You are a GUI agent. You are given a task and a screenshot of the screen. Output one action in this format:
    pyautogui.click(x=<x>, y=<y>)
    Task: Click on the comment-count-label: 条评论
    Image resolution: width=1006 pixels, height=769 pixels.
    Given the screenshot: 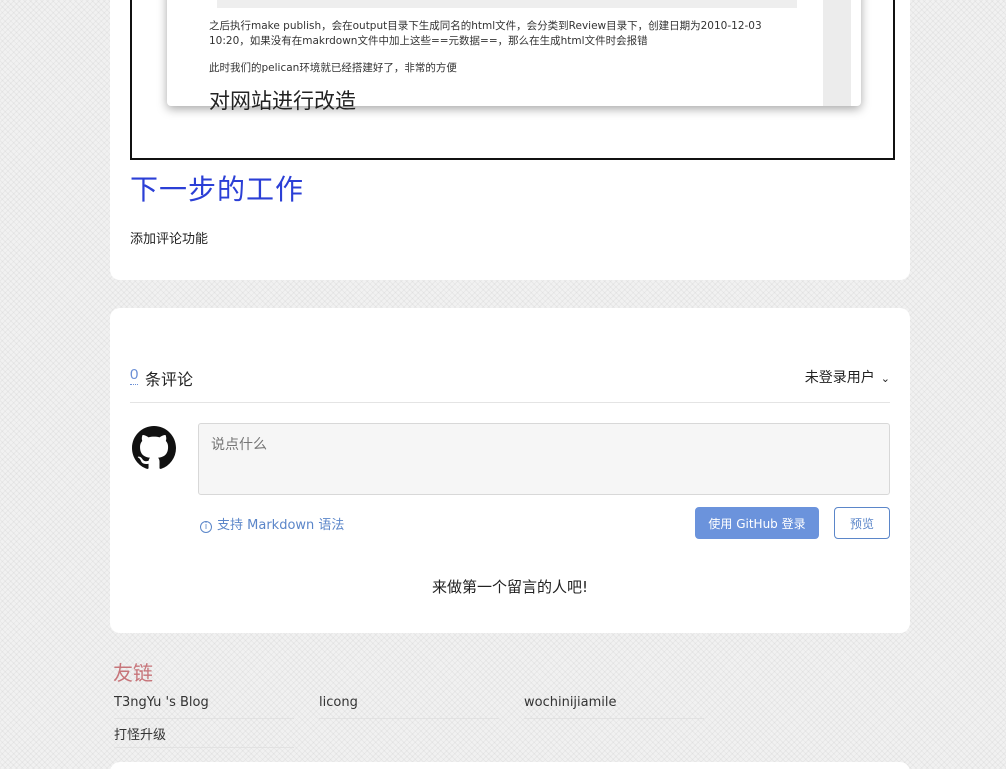 What is the action you would take?
    pyautogui.click(x=169, y=380)
    